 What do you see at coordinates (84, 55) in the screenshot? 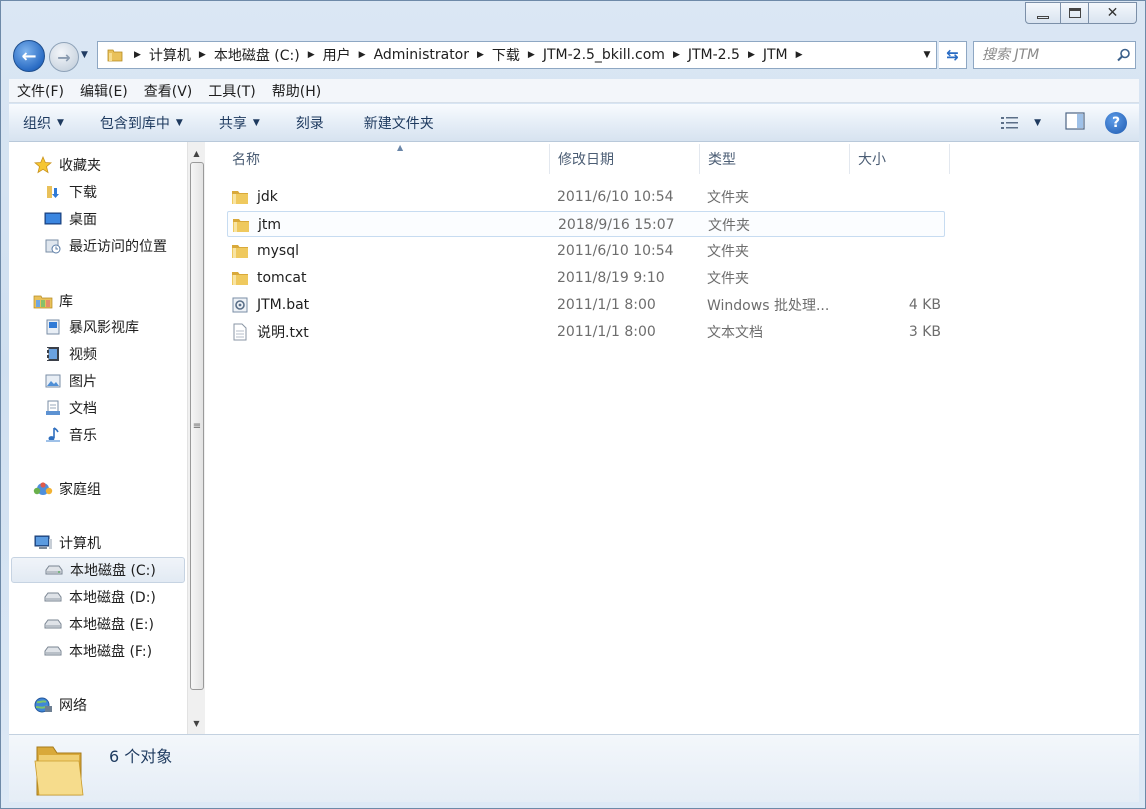
I see `recent-pages-dropdown: ▼` at bounding box center [84, 55].